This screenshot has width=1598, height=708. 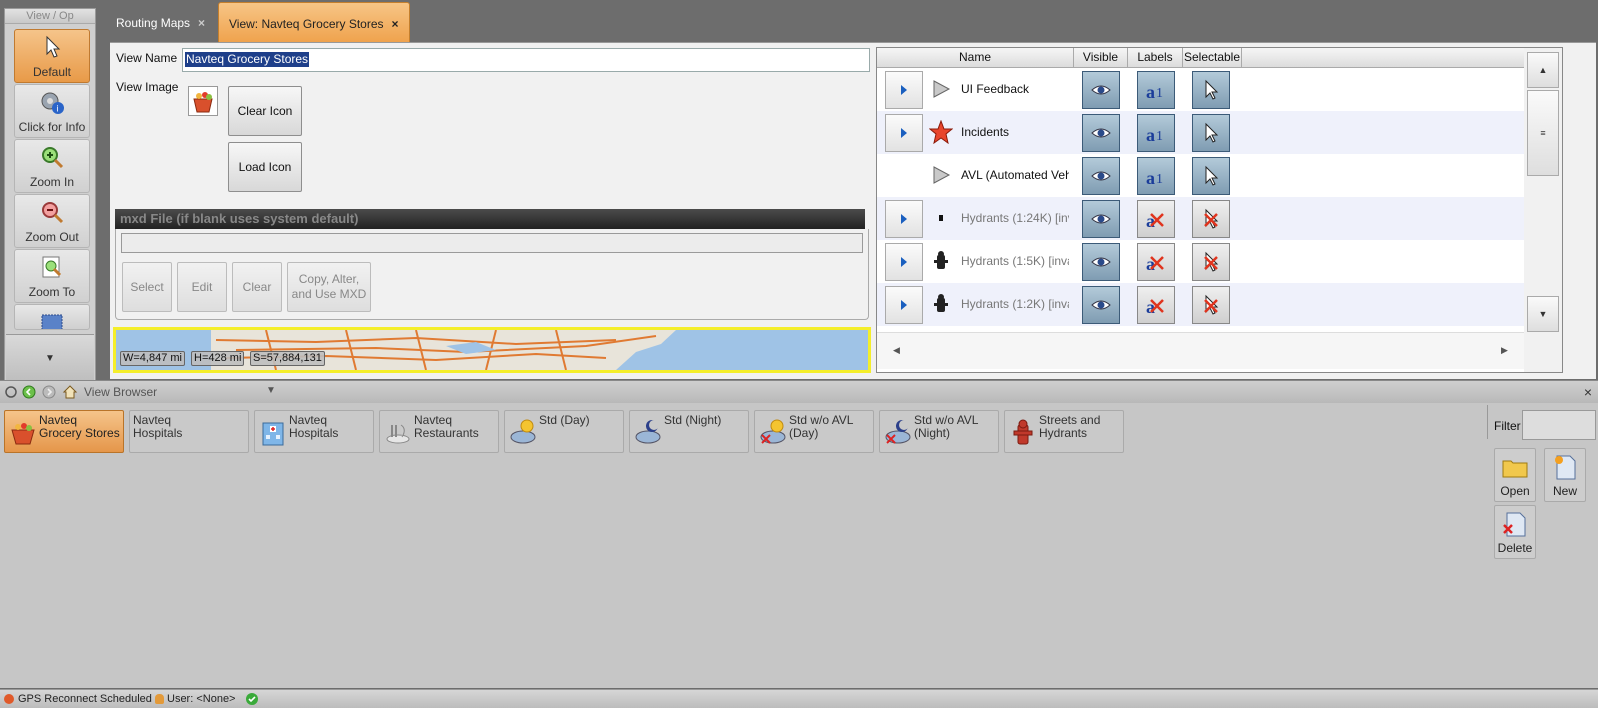 What do you see at coordinates (153, 23) in the screenshot?
I see `tab-routing-maps-label: Routing Maps` at bounding box center [153, 23].